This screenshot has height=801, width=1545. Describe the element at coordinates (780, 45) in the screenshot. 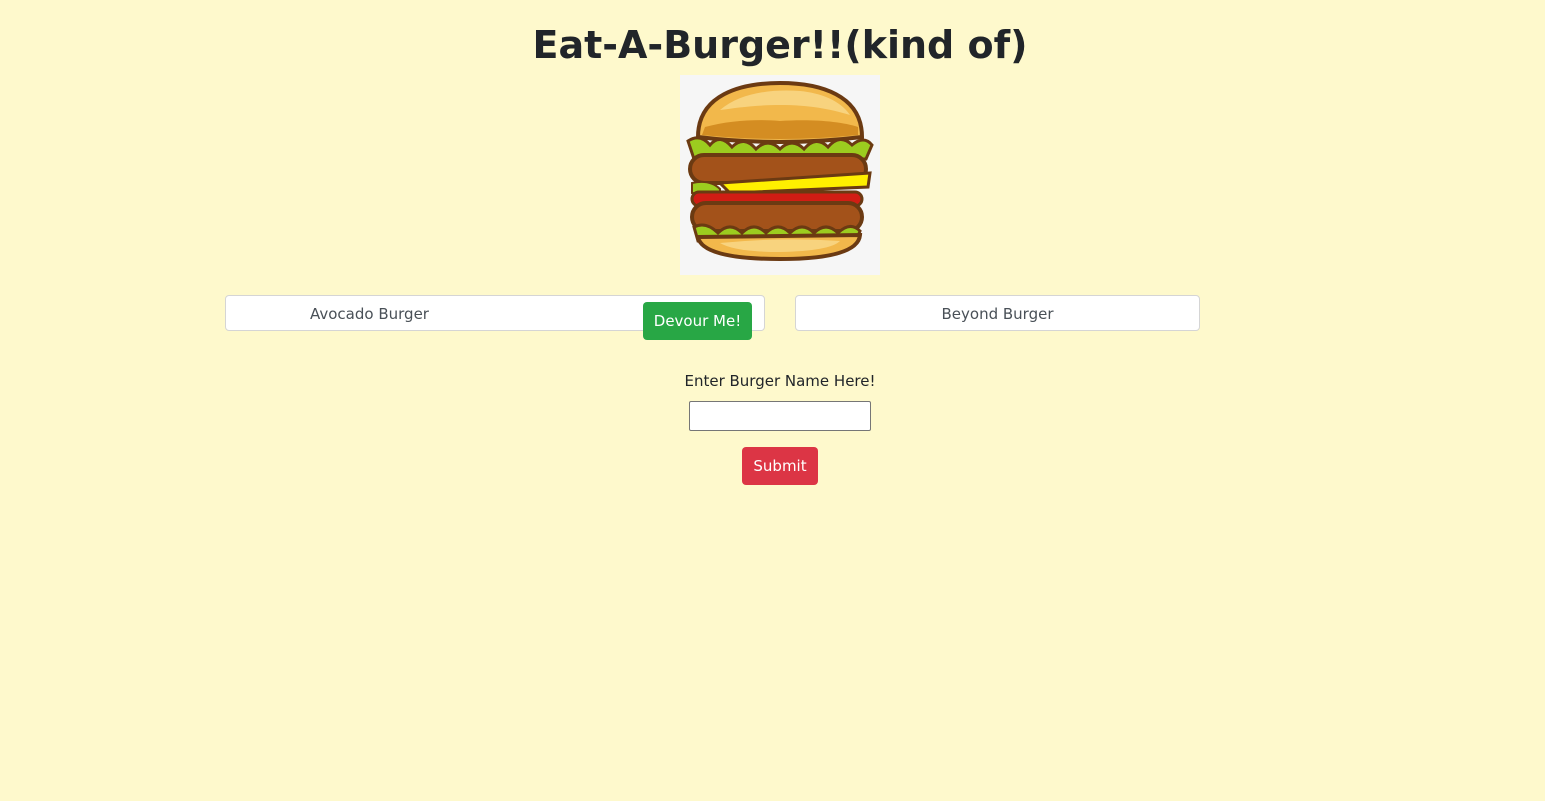

I see `page-title: Eat-A-Burger!!(kind of)` at that location.